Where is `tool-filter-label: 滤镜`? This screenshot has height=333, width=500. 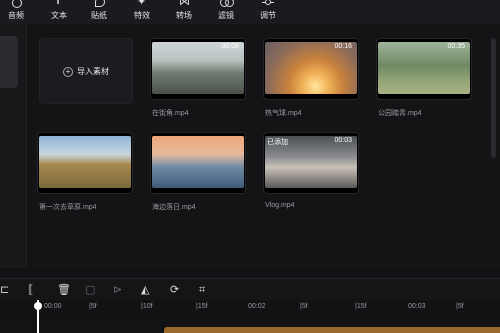 tool-filter-label: 滤镜 is located at coordinates (226, 15).